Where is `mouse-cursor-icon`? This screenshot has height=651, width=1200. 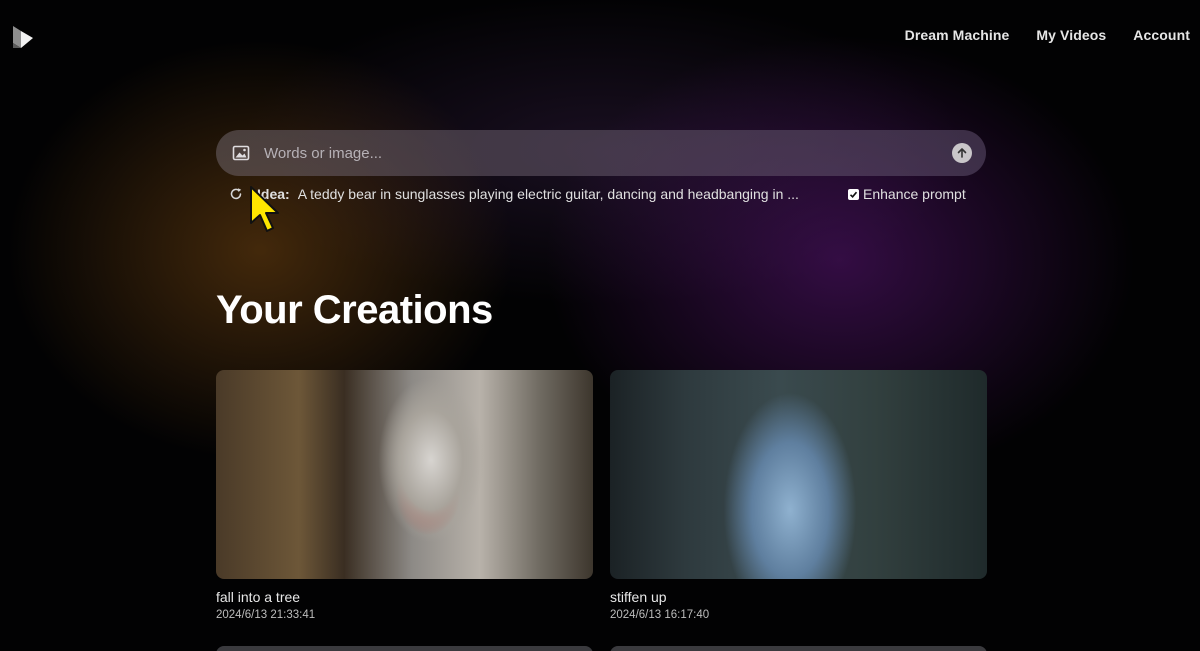
mouse-cursor-icon is located at coordinates (264, 209).